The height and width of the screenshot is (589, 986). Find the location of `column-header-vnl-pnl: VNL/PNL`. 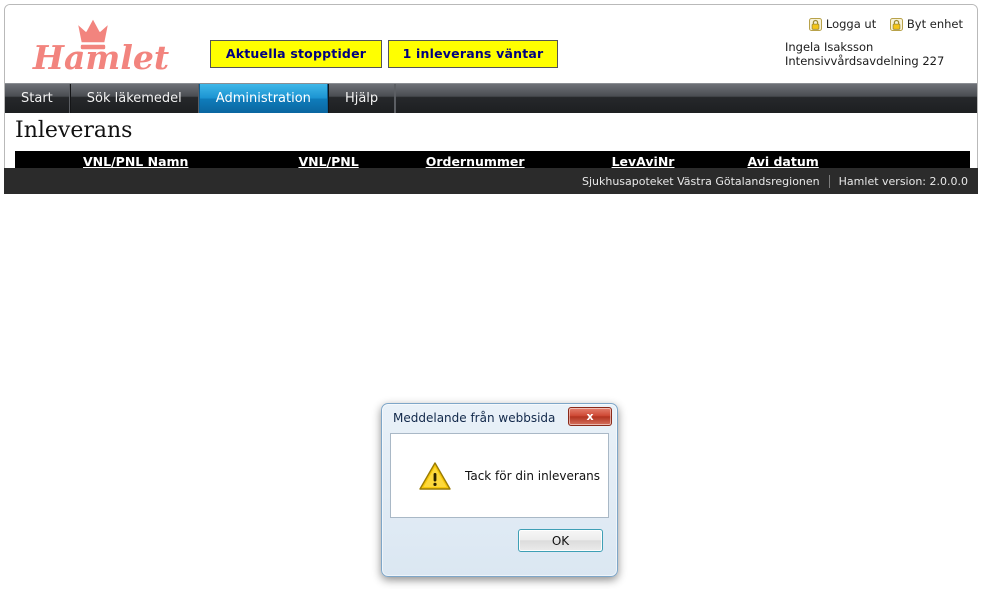

column-header-vnl-pnl: VNL/PNL is located at coordinates (328, 161).